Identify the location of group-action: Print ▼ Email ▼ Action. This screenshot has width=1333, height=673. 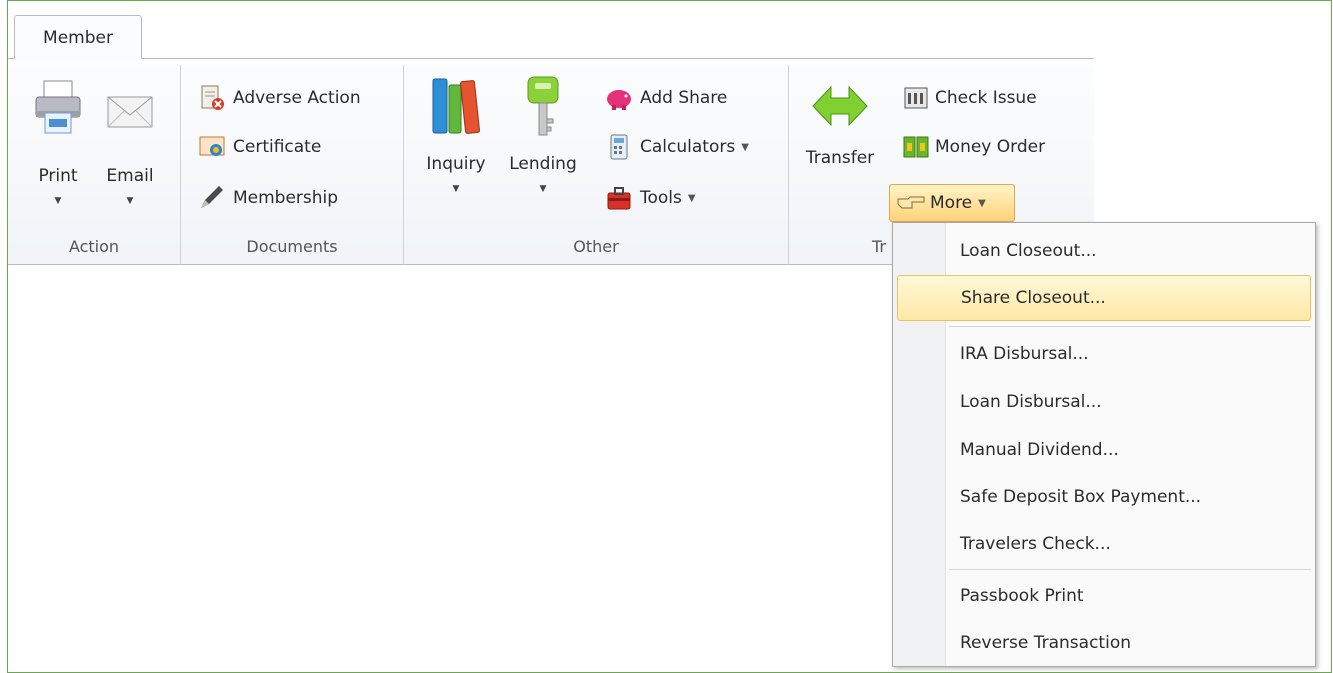
(94, 162).